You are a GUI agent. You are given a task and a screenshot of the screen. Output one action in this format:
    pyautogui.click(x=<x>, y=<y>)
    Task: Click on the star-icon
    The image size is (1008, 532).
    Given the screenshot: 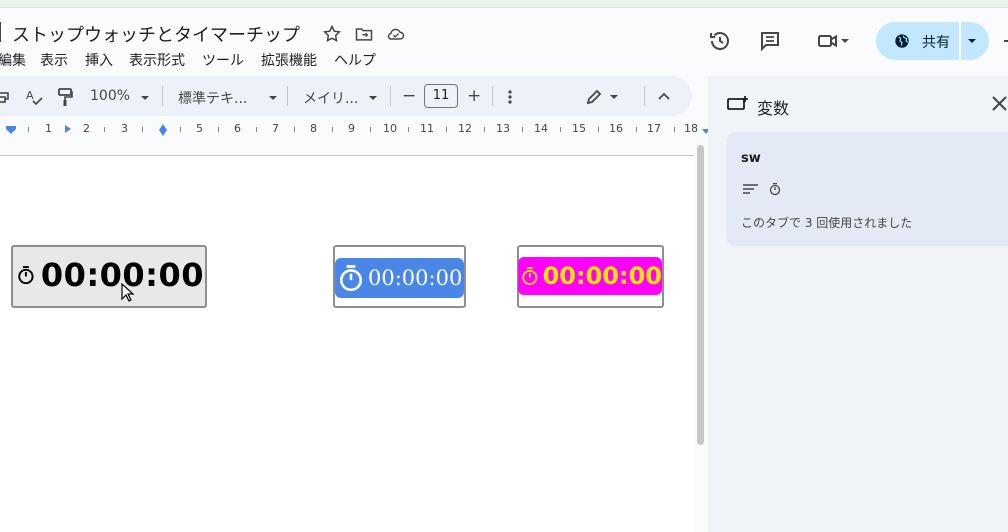 What is the action you would take?
    pyautogui.click(x=332, y=34)
    